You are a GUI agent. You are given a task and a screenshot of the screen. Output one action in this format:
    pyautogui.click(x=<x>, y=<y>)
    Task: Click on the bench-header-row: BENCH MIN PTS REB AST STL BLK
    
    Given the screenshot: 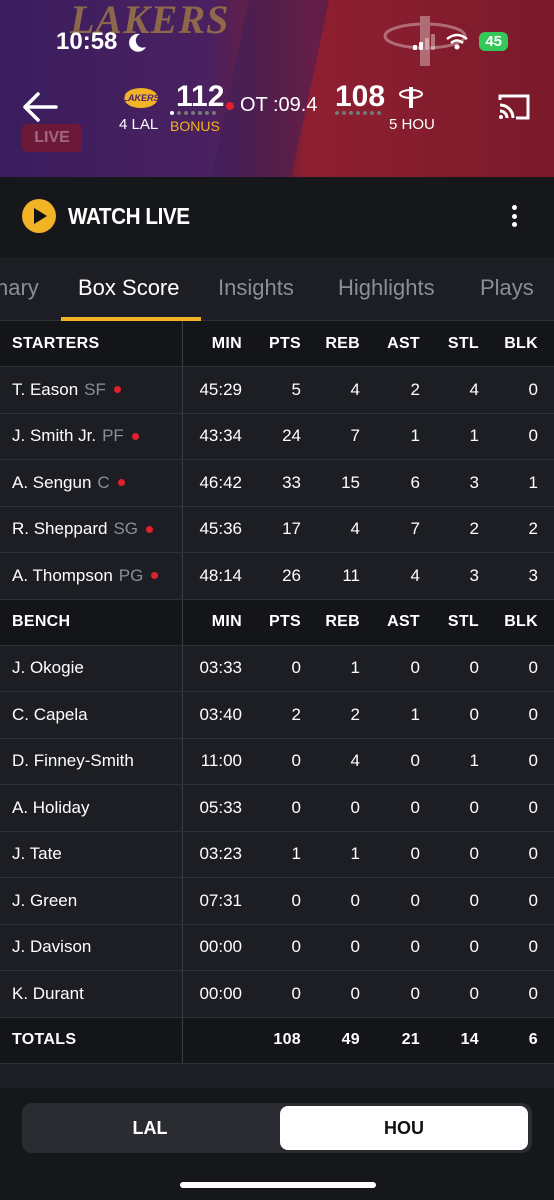 What is the action you would take?
    pyautogui.click(x=277, y=622)
    